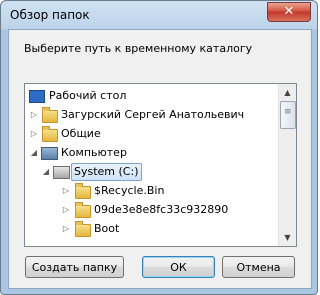 This screenshot has height=295, width=320. I want to click on desktop-icon, so click(37, 96).